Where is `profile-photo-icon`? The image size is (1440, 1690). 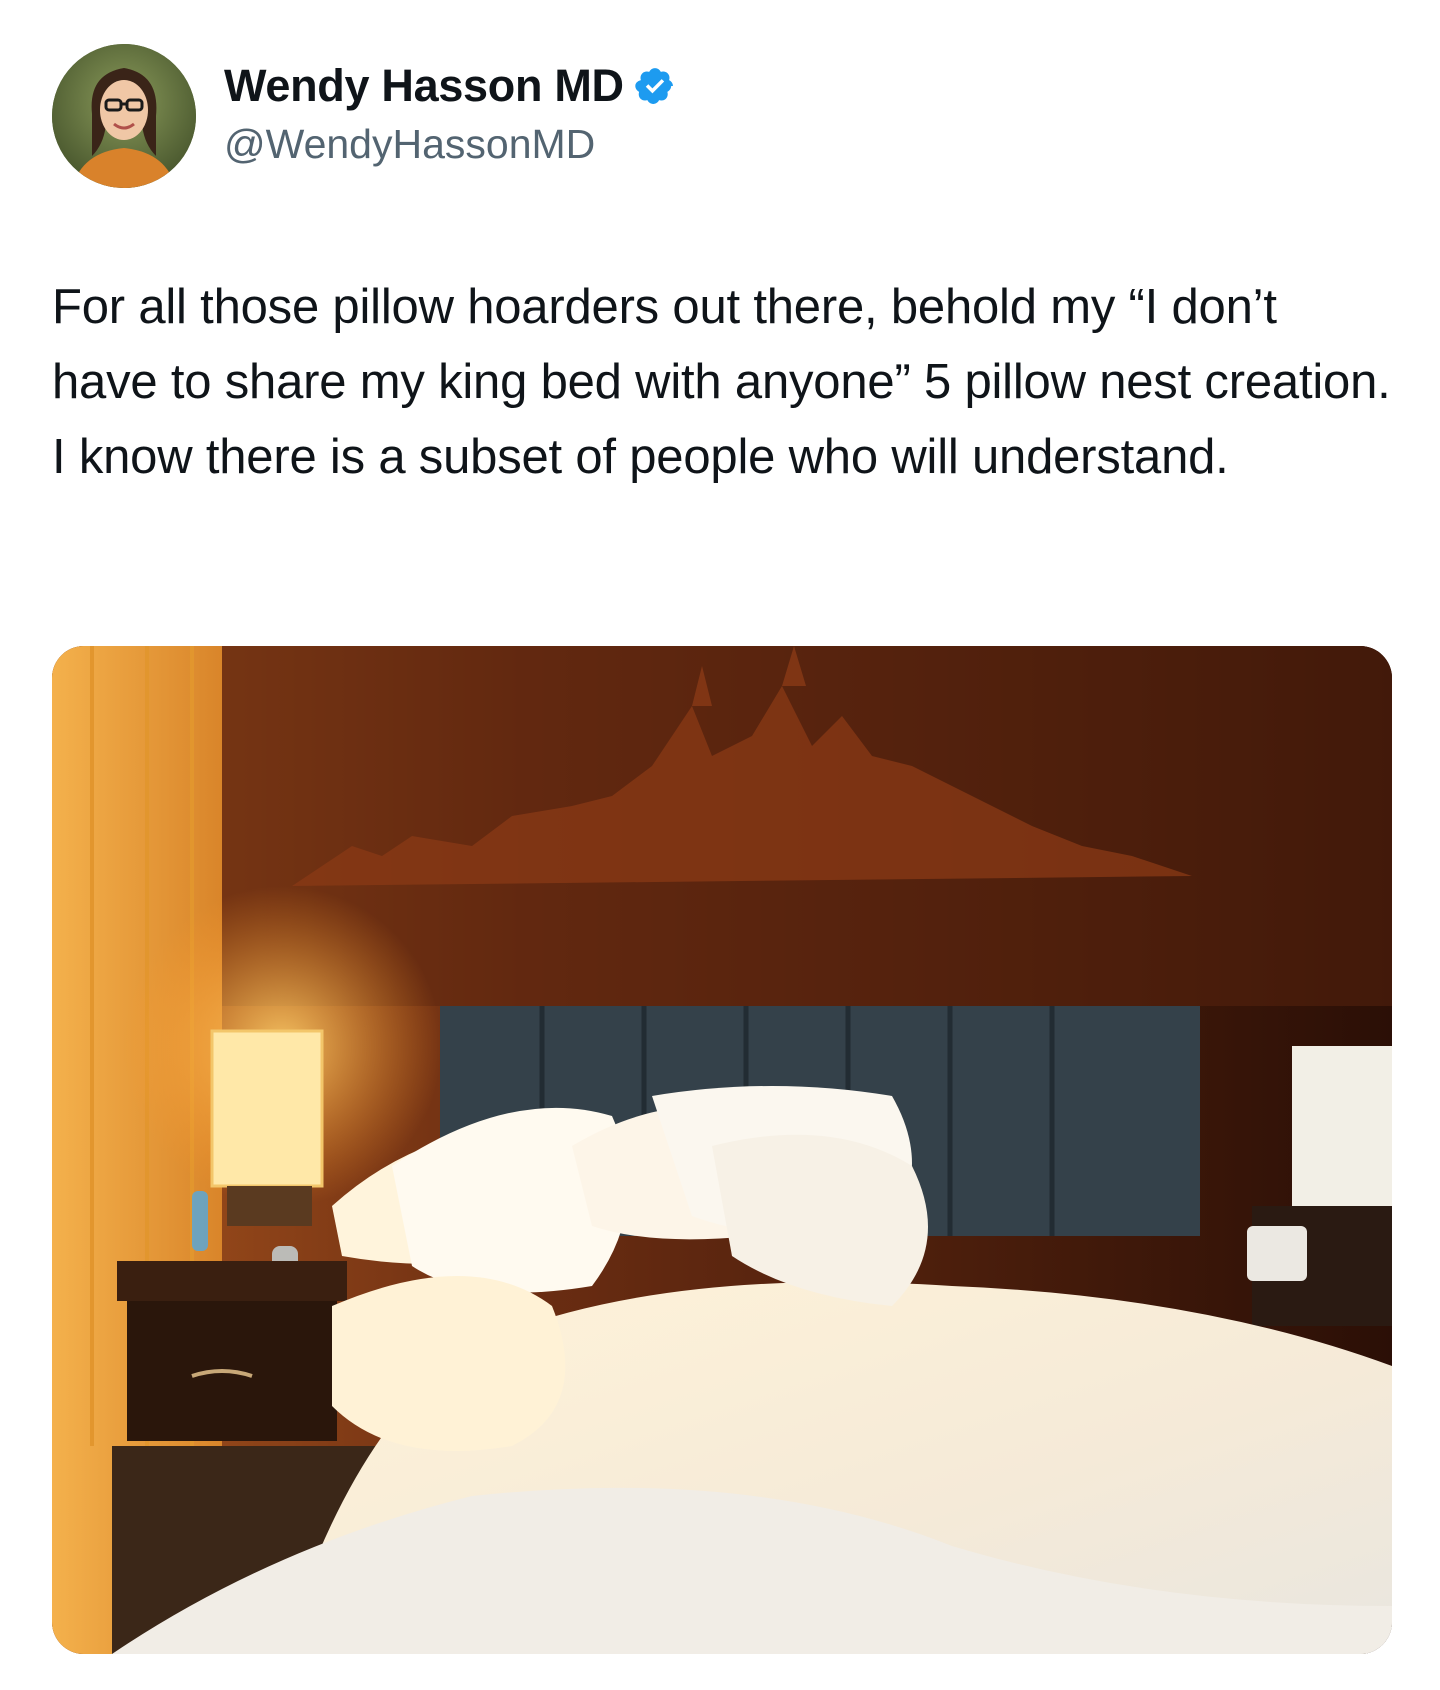
profile-photo-icon is located at coordinates (124, 116).